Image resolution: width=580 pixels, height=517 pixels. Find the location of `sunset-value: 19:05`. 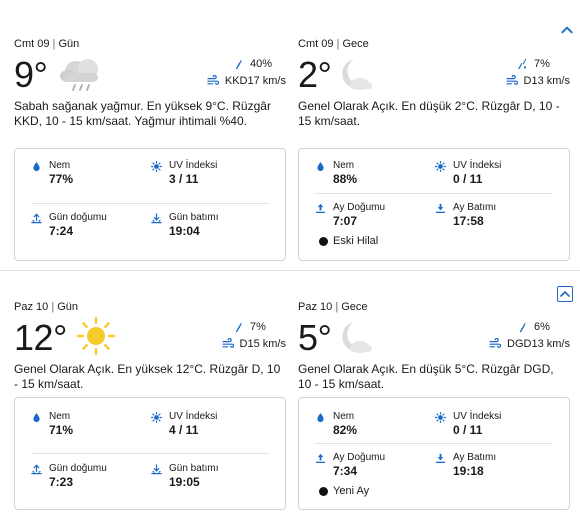

sunset-value: 19:05 is located at coordinates (184, 482).